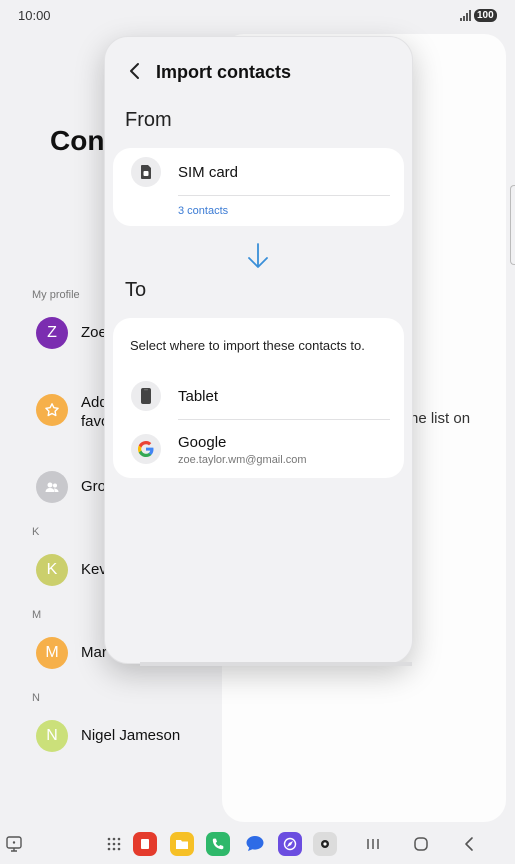 The image size is (515, 864). Describe the element at coordinates (145, 844) in the screenshot. I see `notes-app-icon` at that location.